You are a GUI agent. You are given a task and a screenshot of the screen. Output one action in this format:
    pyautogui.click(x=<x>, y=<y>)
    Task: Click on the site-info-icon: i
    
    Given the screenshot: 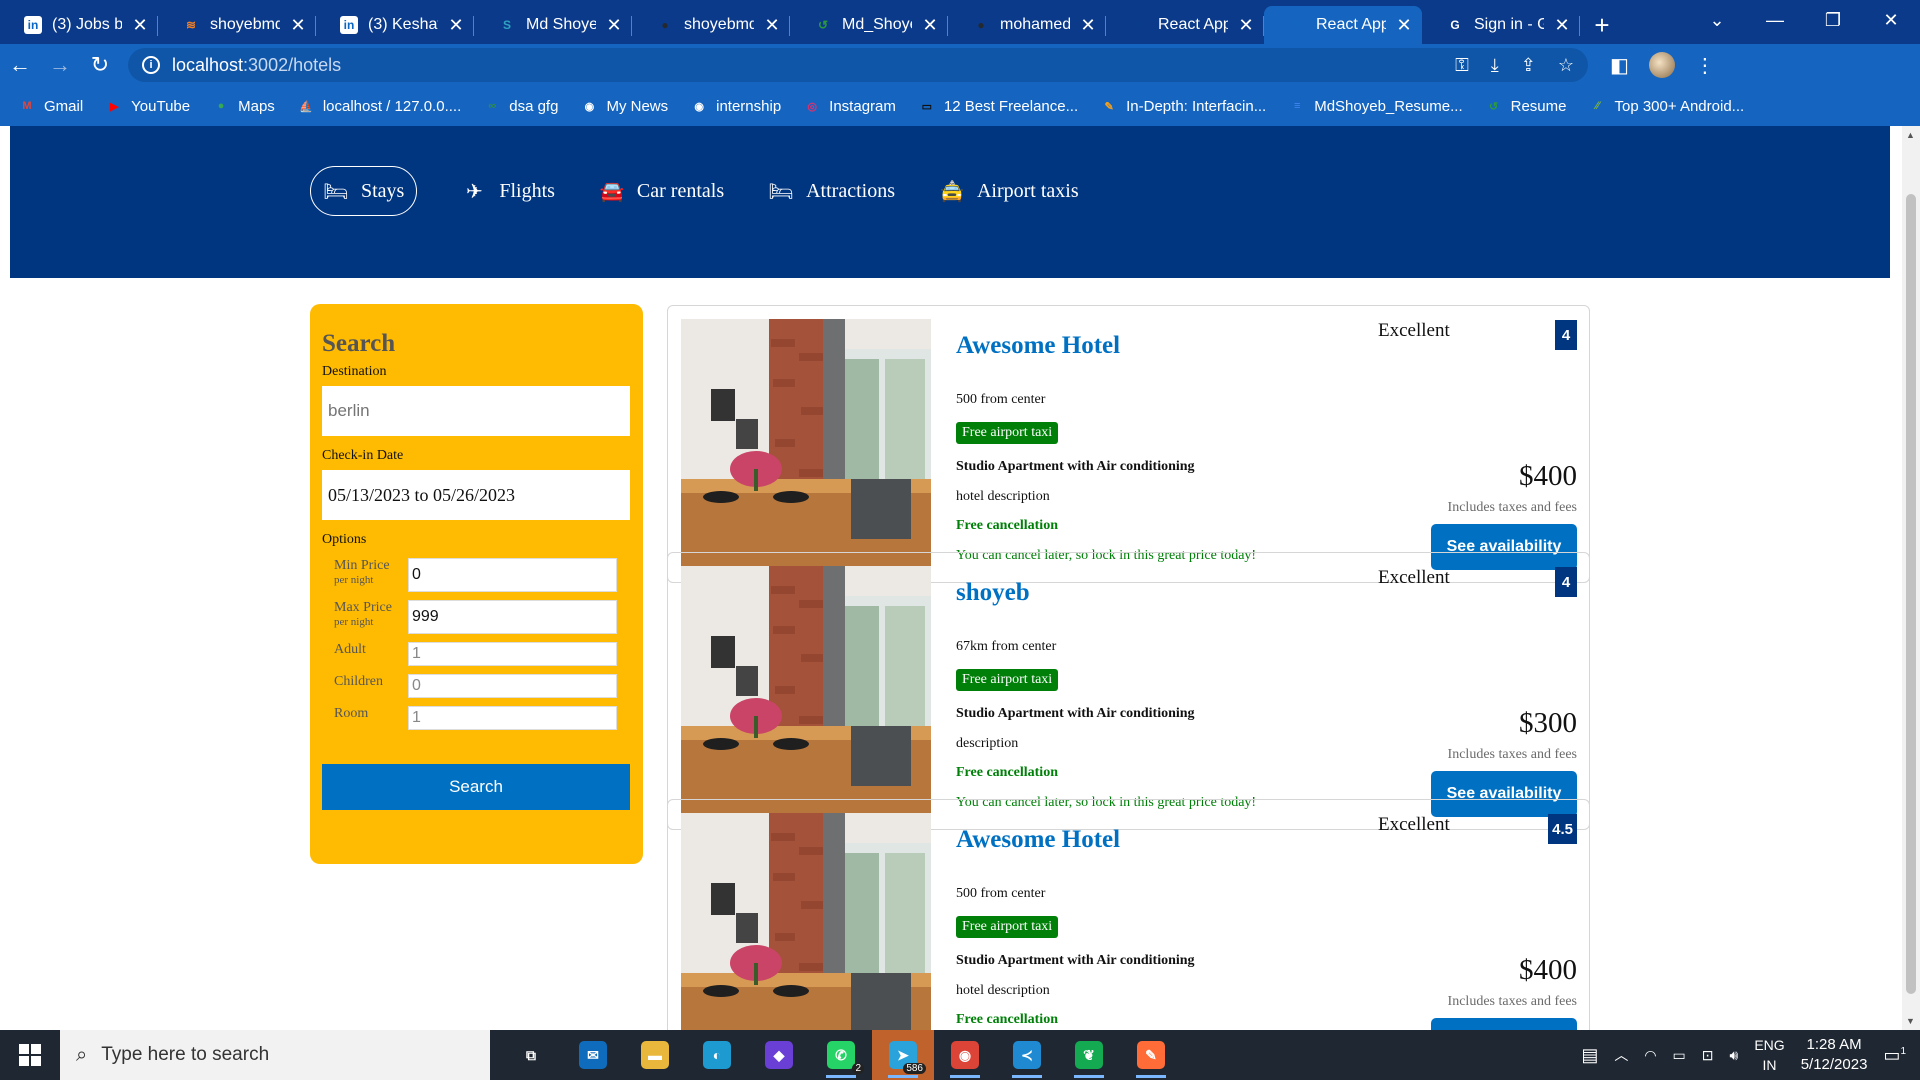 What is the action you would take?
    pyautogui.click(x=151, y=65)
    